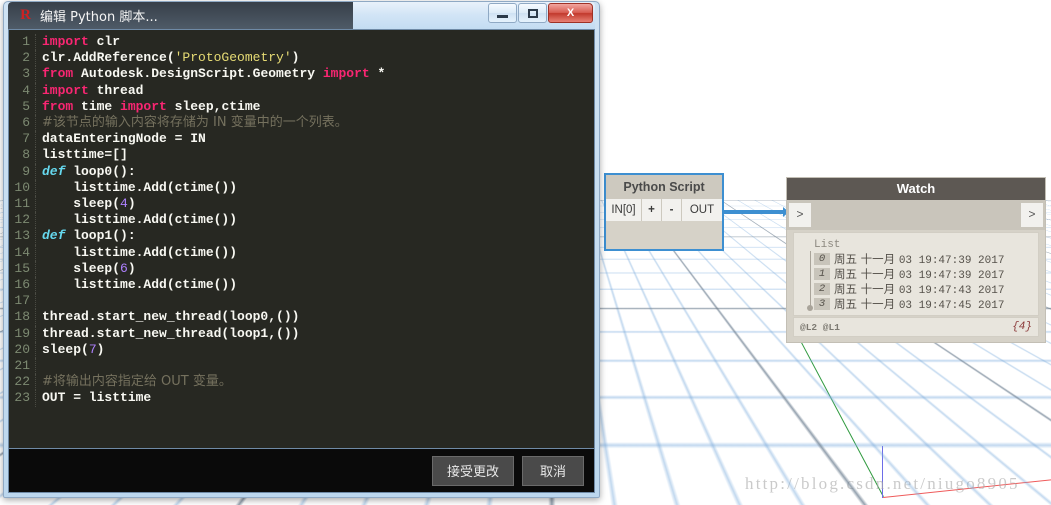 The width and height of the screenshot is (1051, 505). I want to click on line-number: 14, so click(22, 252).